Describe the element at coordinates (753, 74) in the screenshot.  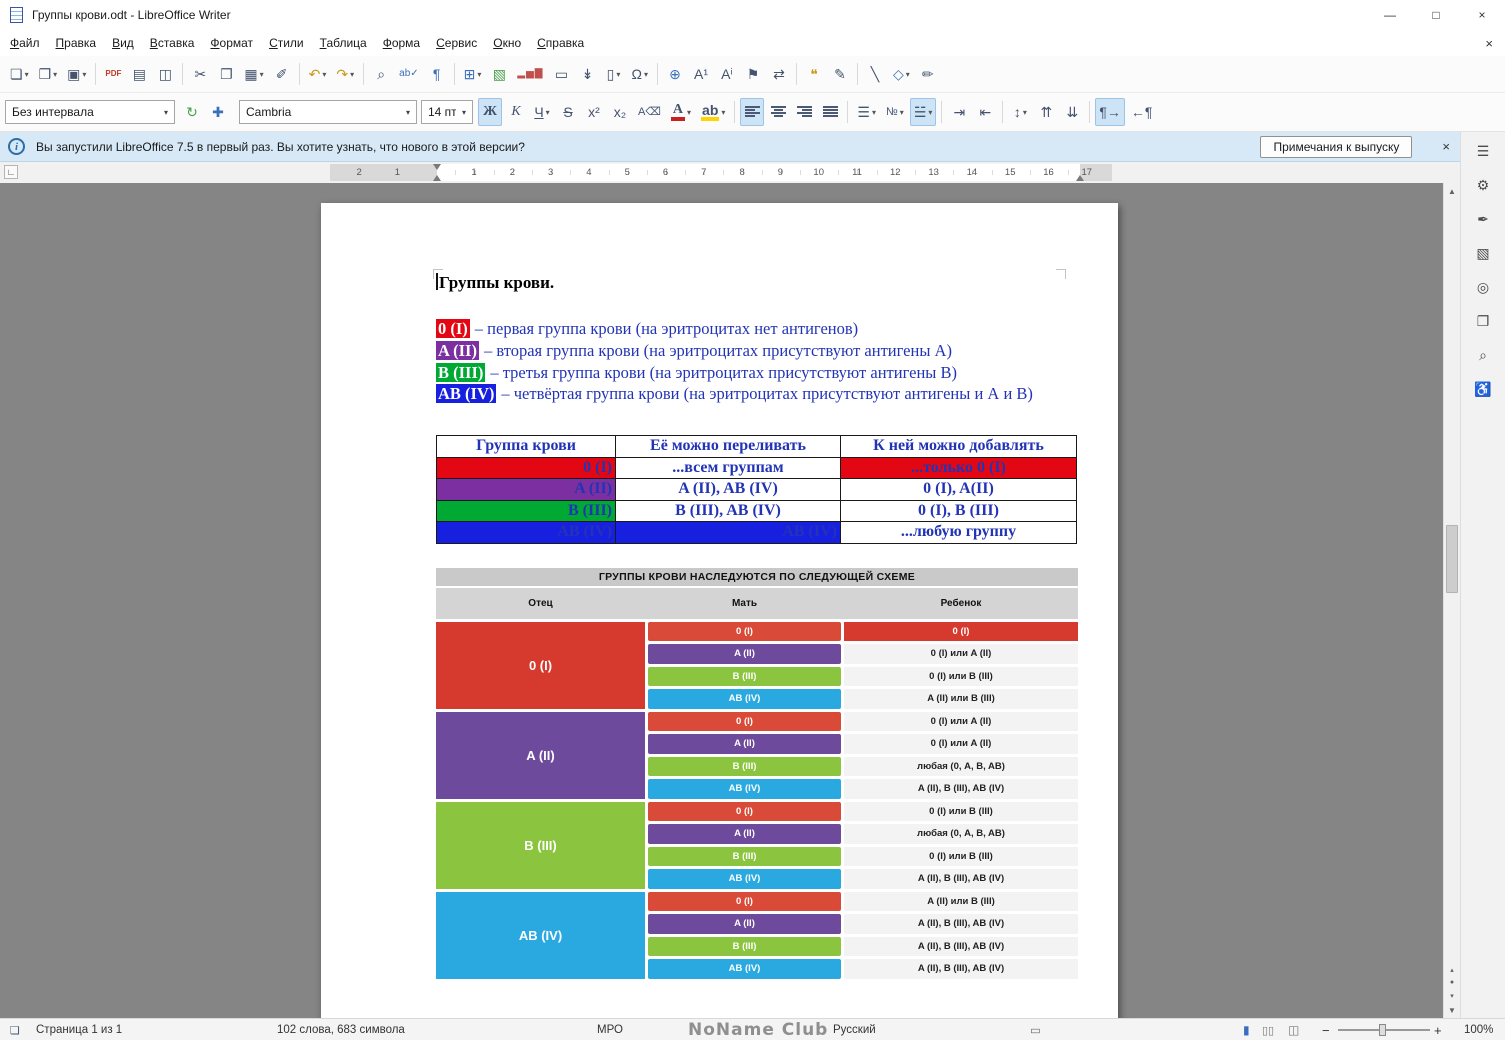
I see `insert-bookmark-button: ⚑` at that location.